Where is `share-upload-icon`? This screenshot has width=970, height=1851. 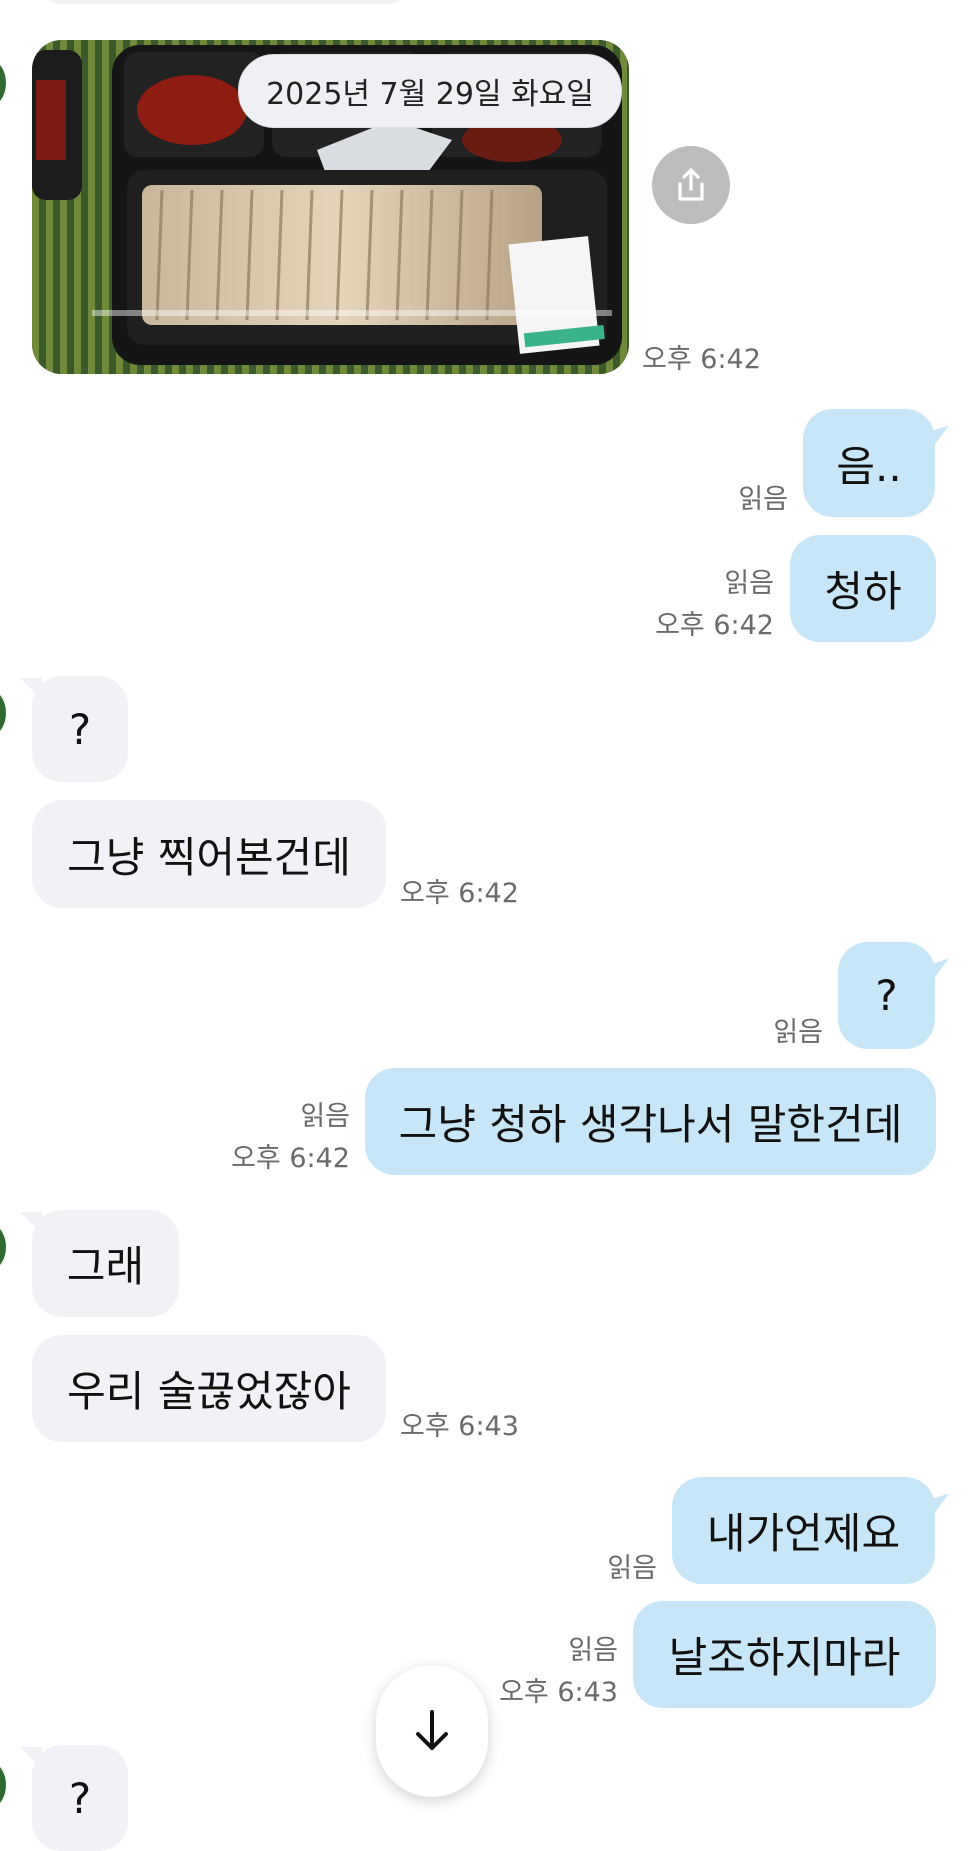
share-upload-icon is located at coordinates (691, 184).